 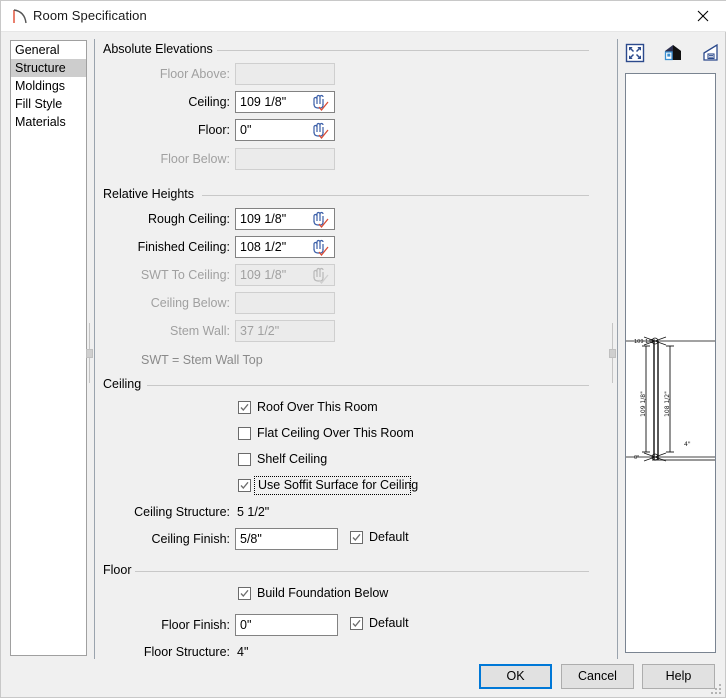 I want to click on preview-pane: 109 1/8" 108 1/2" 4" 109 1/8" 0", so click(x=670, y=363).